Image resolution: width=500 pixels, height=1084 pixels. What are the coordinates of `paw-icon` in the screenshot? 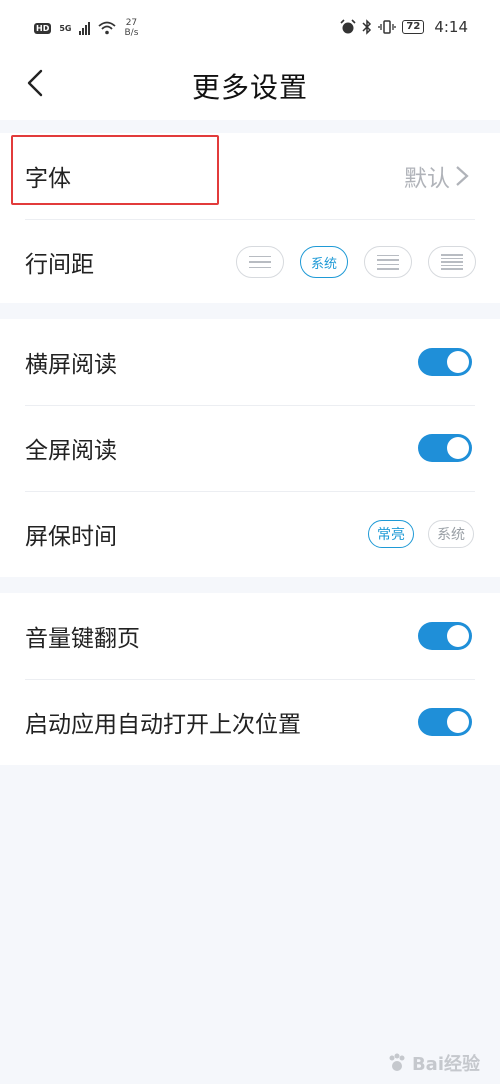 It's located at (397, 1062).